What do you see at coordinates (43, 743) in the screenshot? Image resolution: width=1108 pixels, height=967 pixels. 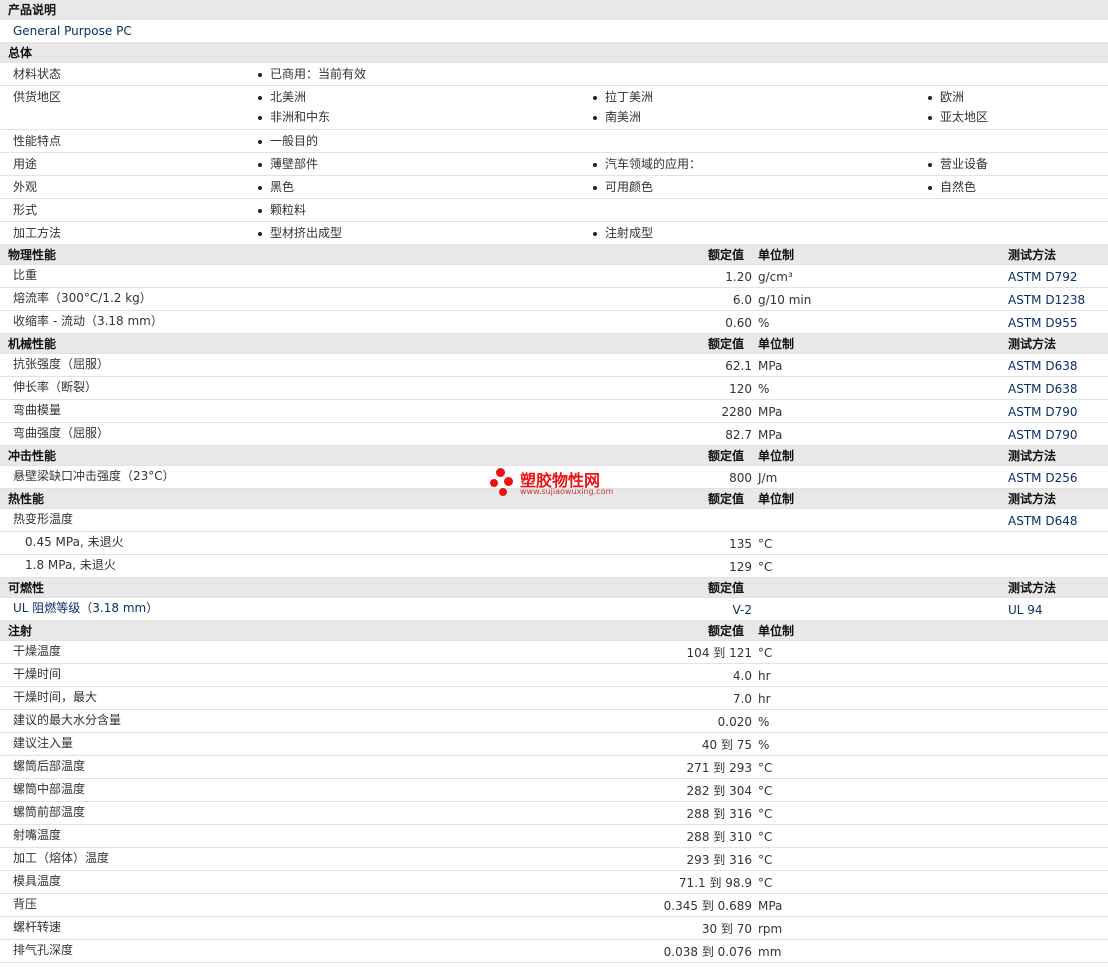 I see `property-name: 建议注入量` at bounding box center [43, 743].